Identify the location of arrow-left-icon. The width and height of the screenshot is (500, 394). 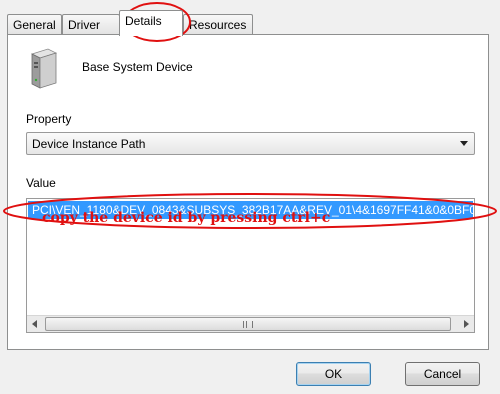
(34, 324).